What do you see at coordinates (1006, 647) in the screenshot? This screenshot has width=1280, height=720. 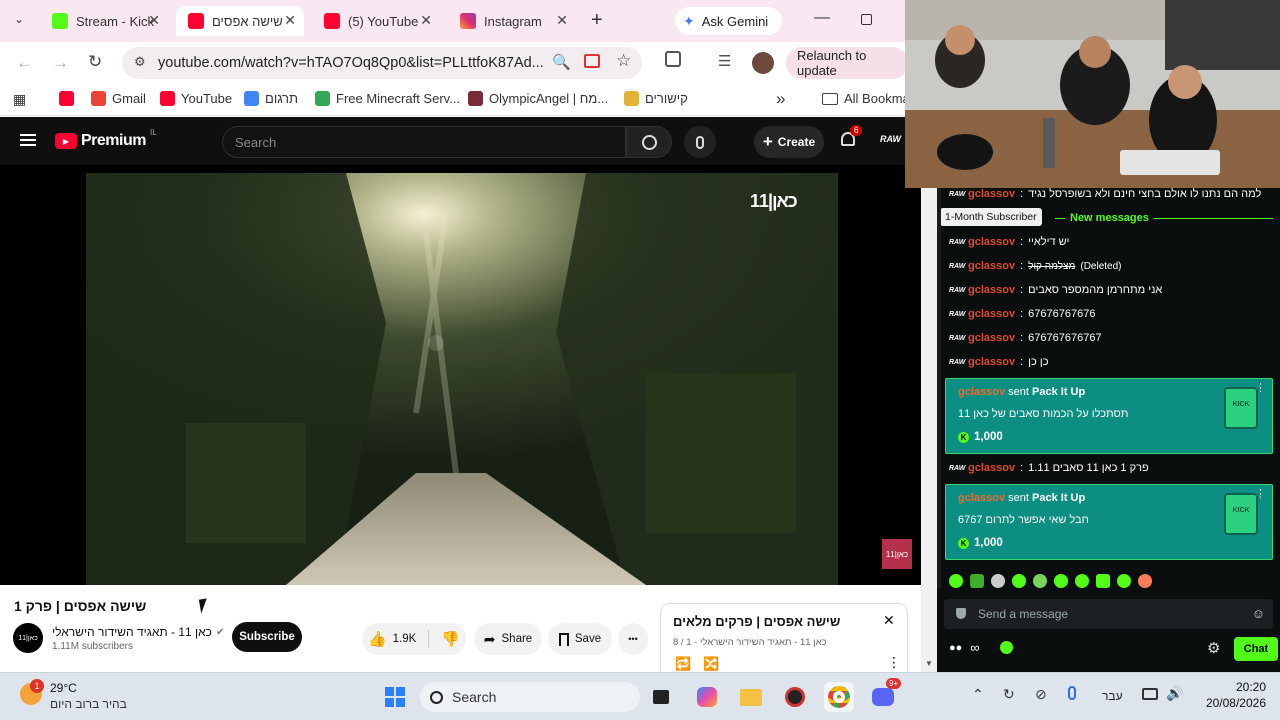 I see `kick-icon` at bounding box center [1006, 647].